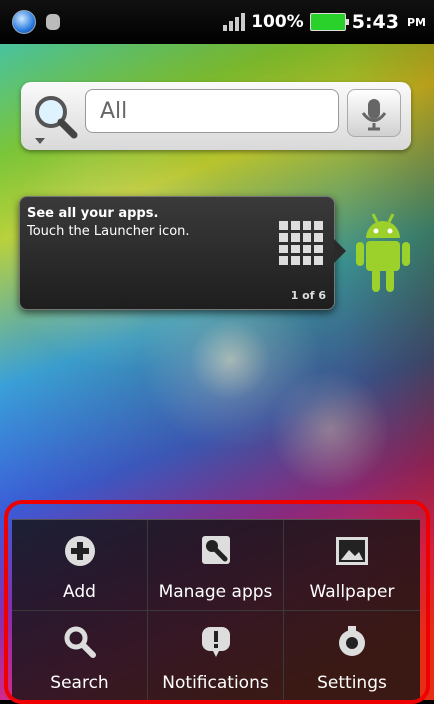  I want to click on launcher-grid-icon, so click(301, 243).